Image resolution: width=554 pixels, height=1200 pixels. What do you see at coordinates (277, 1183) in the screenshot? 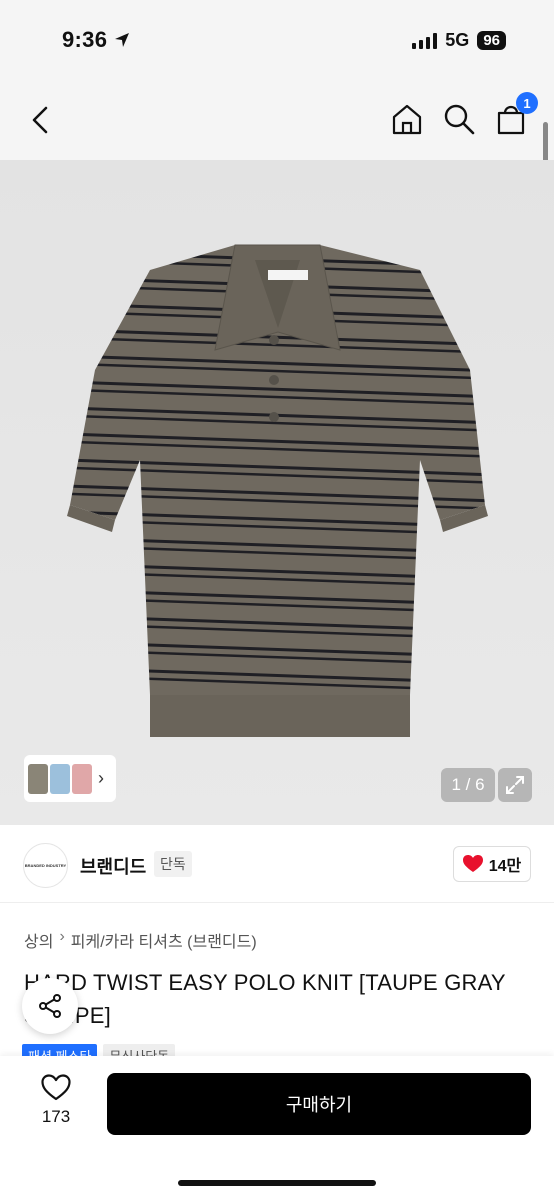
I see `home-indicator` at bounding box center [277, 1183].